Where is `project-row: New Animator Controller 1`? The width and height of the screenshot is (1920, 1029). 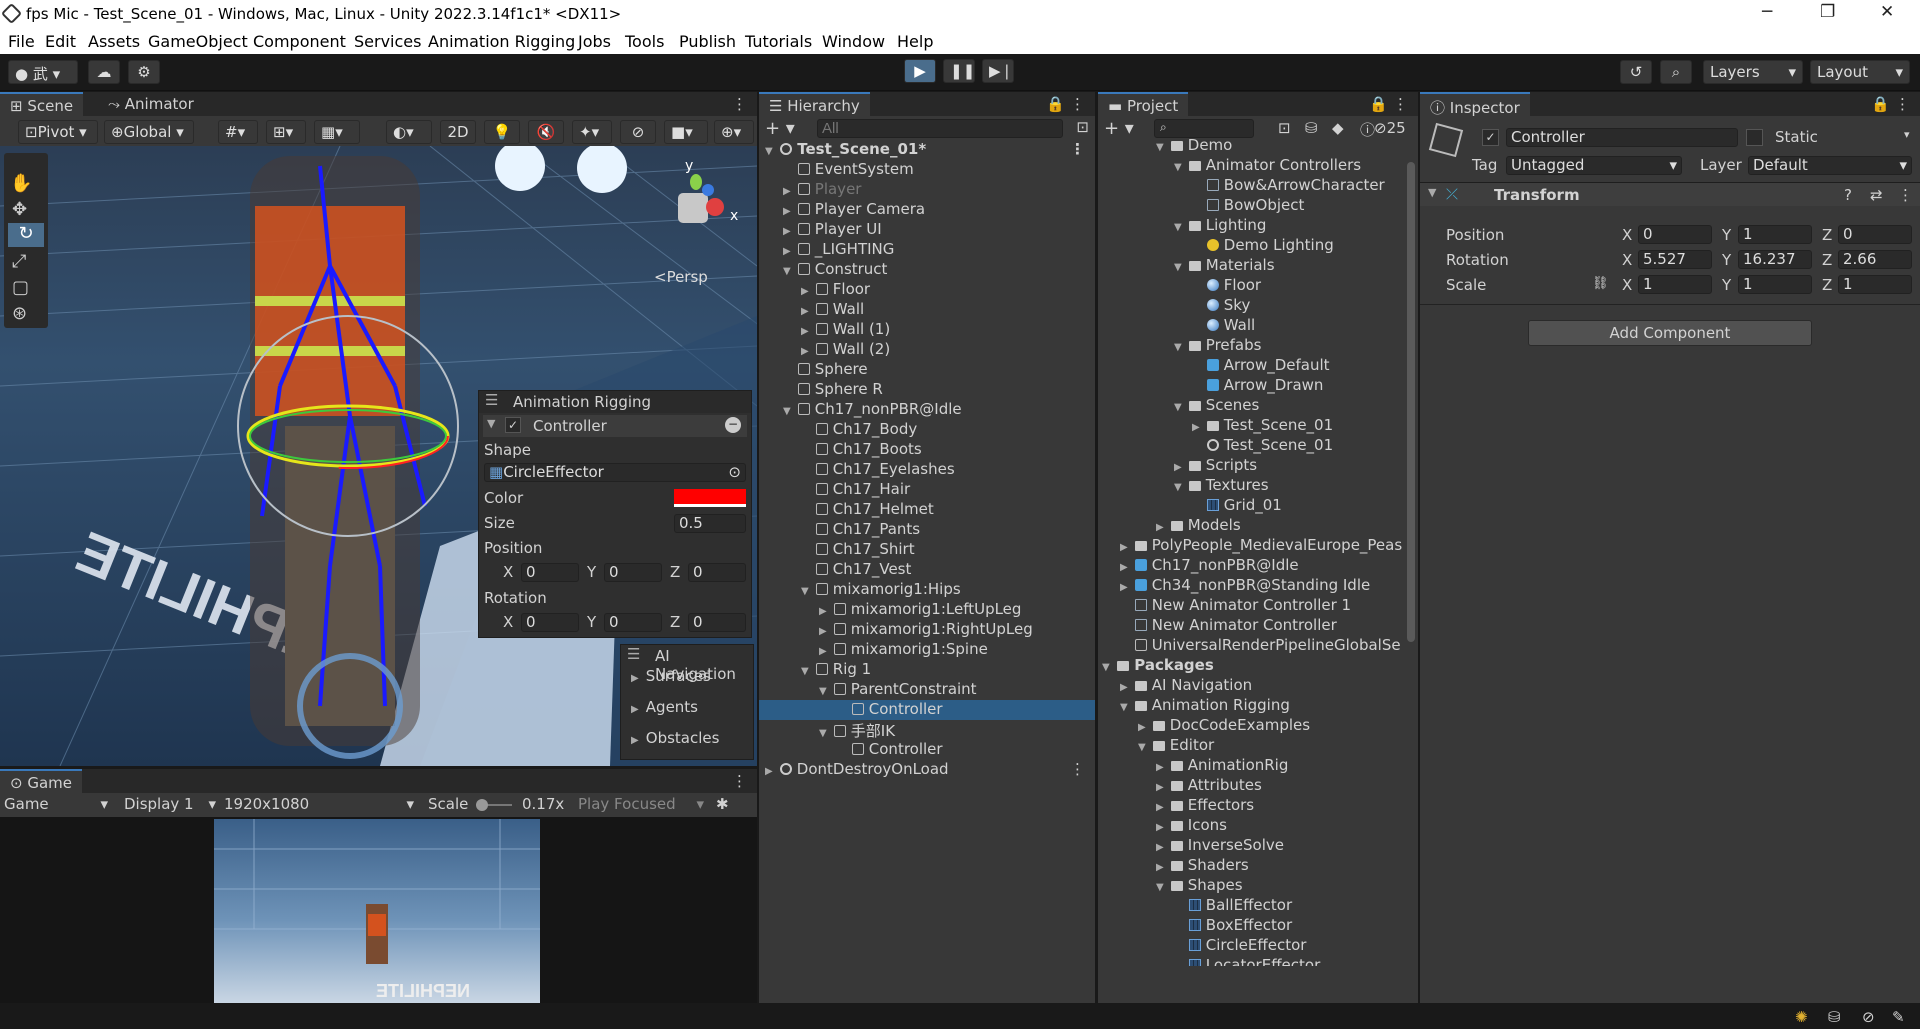 project-row: New Animator Controller 1 is located at coordinates (1252, 606).